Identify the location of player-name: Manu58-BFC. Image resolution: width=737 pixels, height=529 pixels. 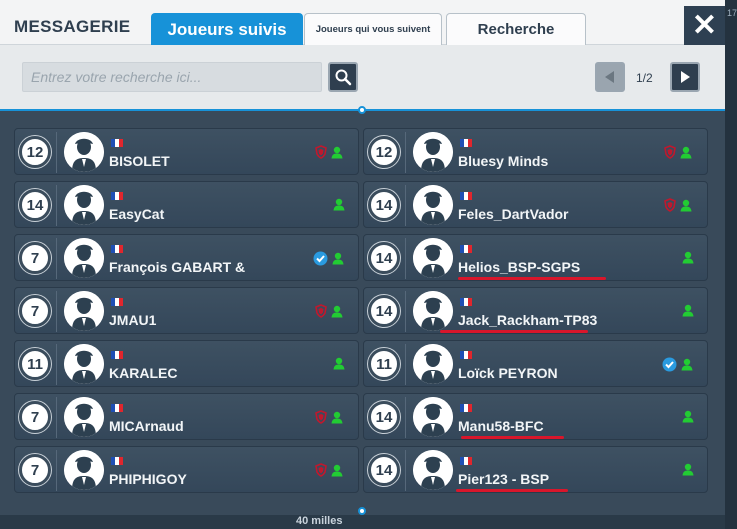
(501, 426).